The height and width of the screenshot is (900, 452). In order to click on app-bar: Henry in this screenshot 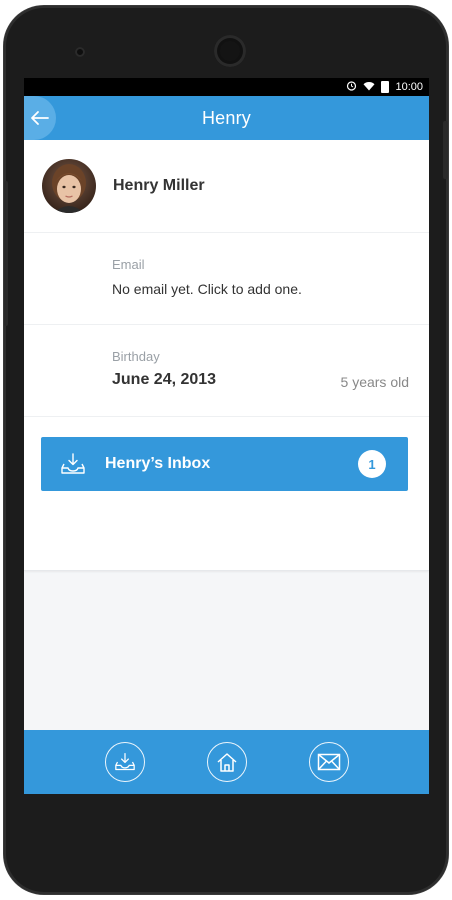, I will do `click(226, 118)`.